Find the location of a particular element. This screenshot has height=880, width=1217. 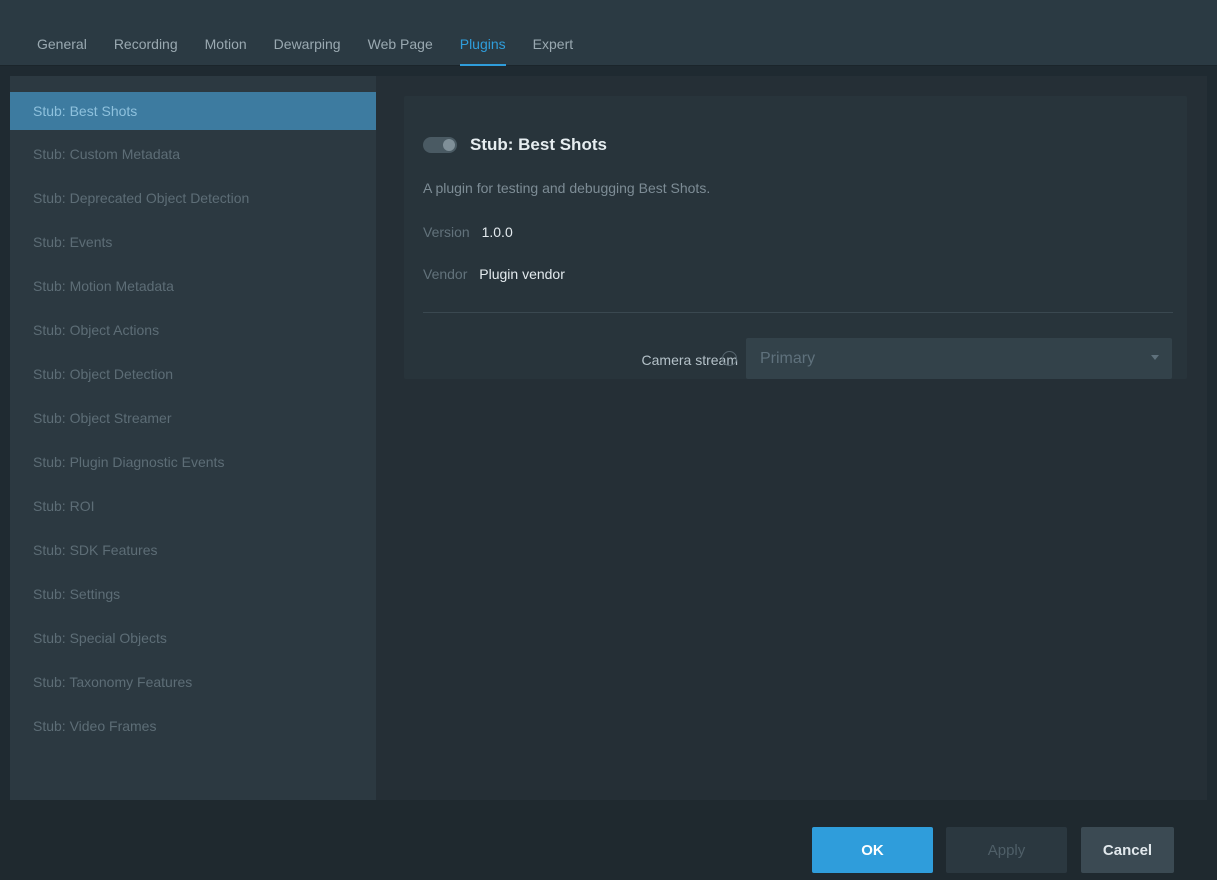

sidebar-item-deprecated-object-detection: Stub: Deprecated Object Detection is located at coordinates (193, 198).